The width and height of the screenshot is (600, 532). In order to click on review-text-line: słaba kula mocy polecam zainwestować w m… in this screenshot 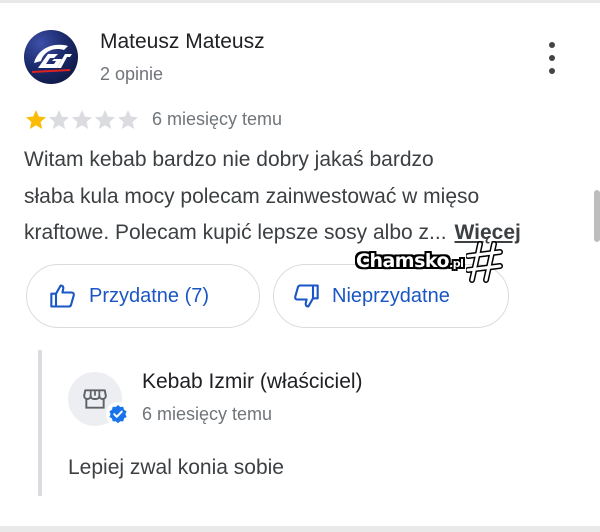, I will do `click(252, 196)`.